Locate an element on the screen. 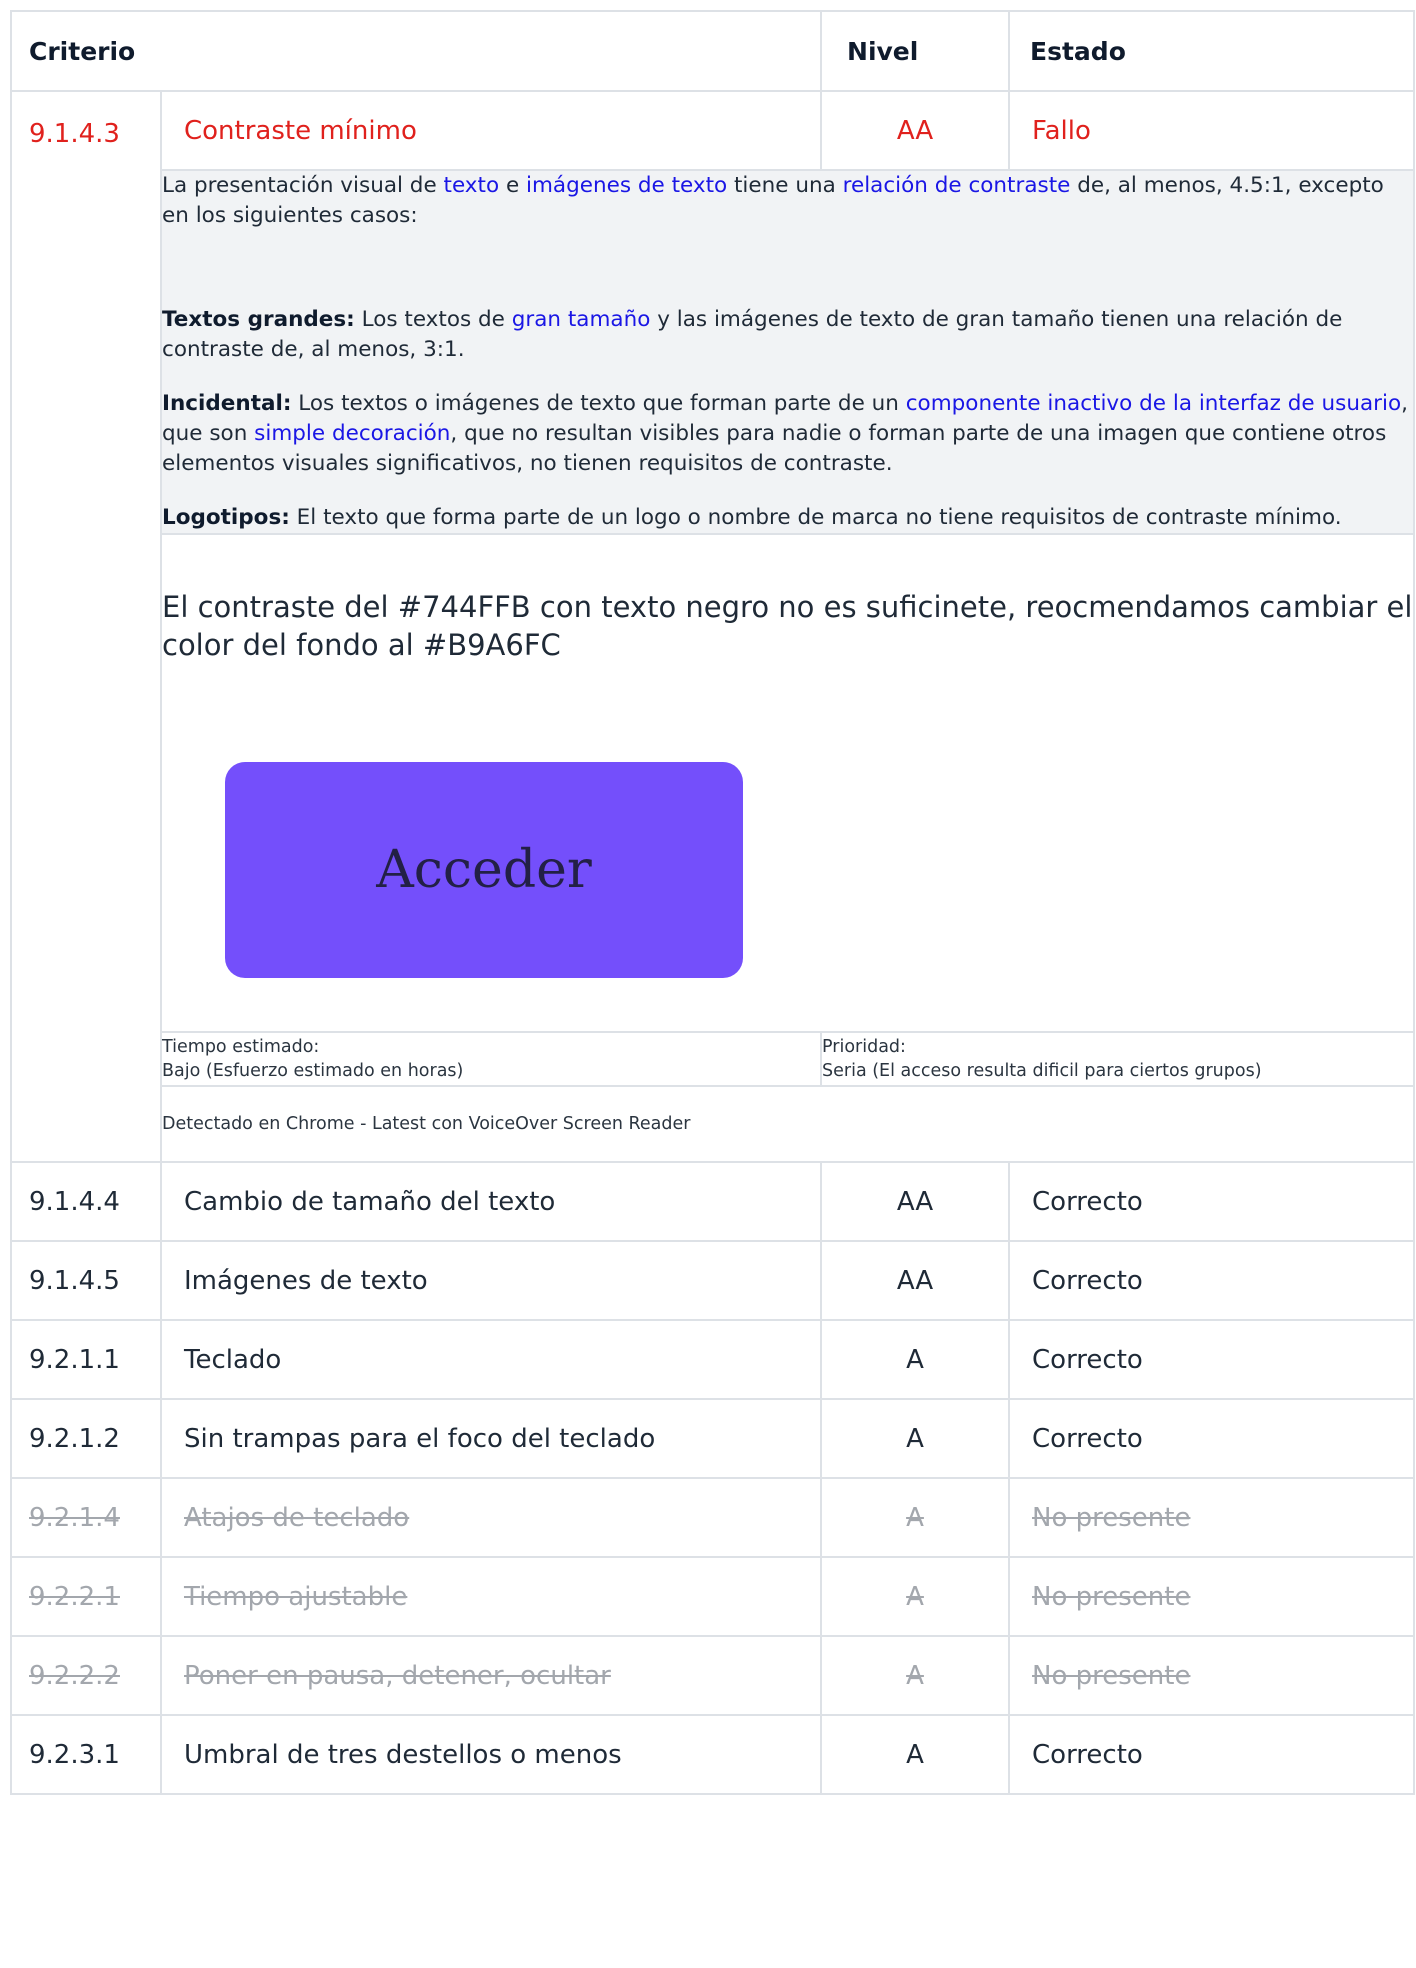 The width and height of the screenshot is (1416, 1968). label-logotipos: Logotipos: is located at coordinates (226, 517).